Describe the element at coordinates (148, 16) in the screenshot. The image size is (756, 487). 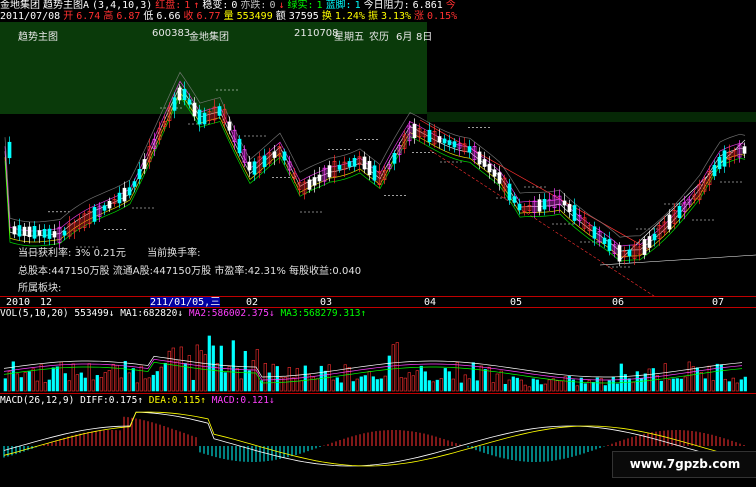
I see `low-label: 低` at that location.